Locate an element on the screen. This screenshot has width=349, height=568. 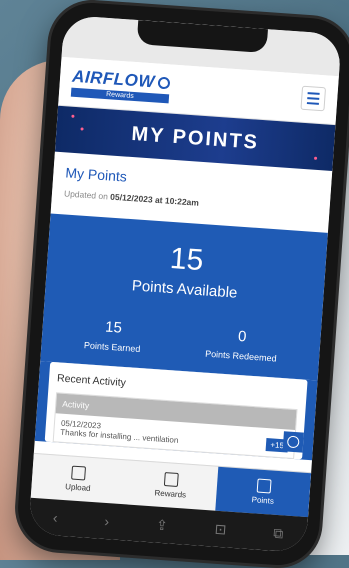
star-icon is located at coordinates (293, 442).